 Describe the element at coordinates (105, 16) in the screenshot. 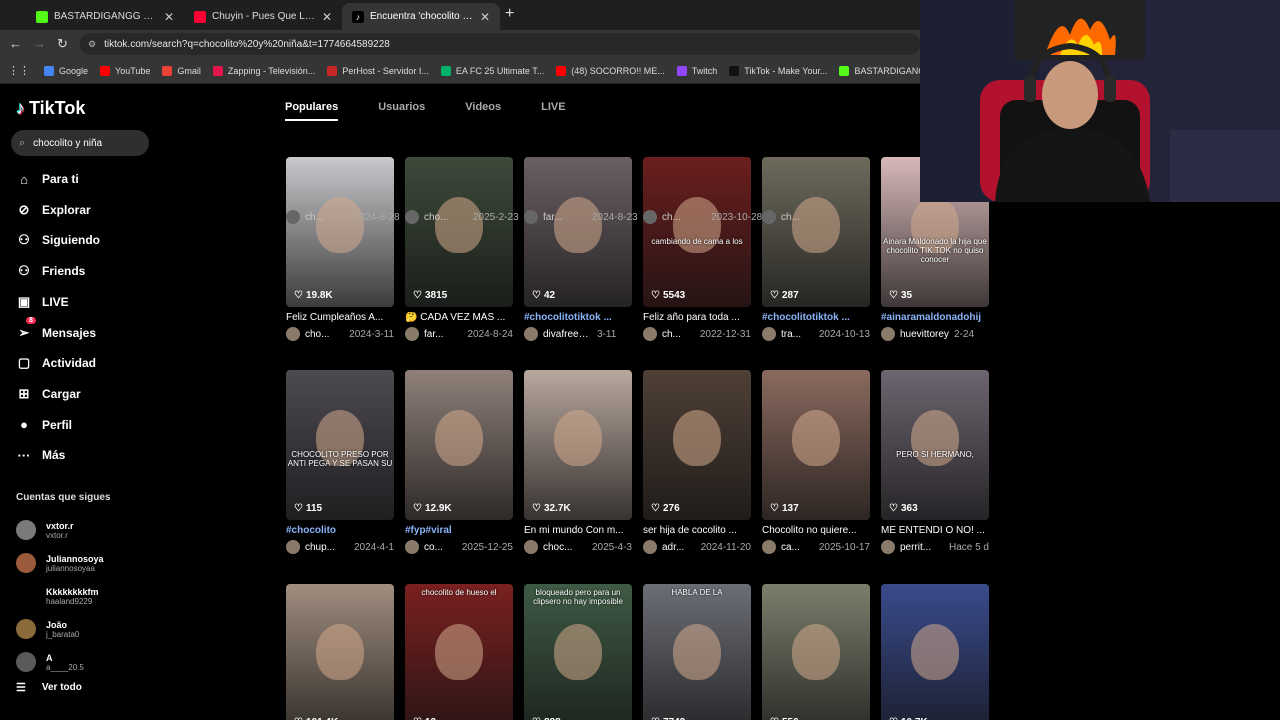

I see `browser-tab-kick: BASTARDIGANGG Stream - Wa ✕` at that location.